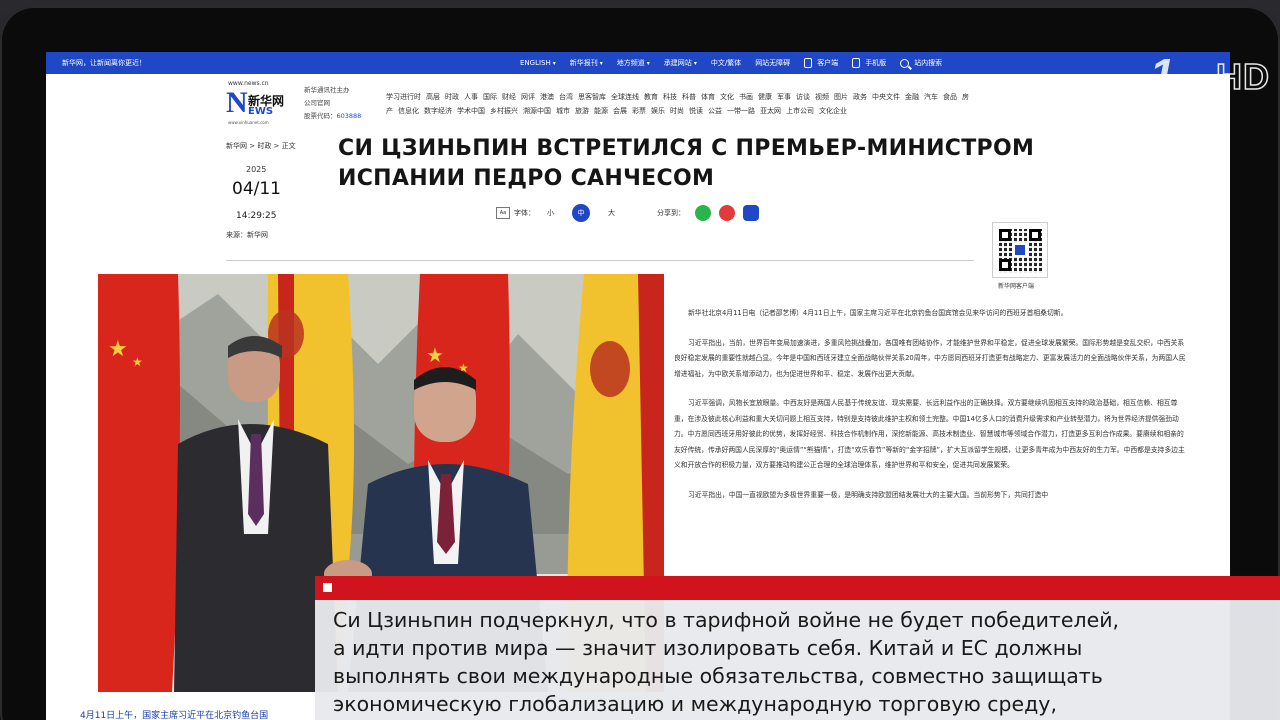 Image resolution: width=1280 pixels, height=720 pixels. I want to click on category-link: 时政, so click(452, 97).